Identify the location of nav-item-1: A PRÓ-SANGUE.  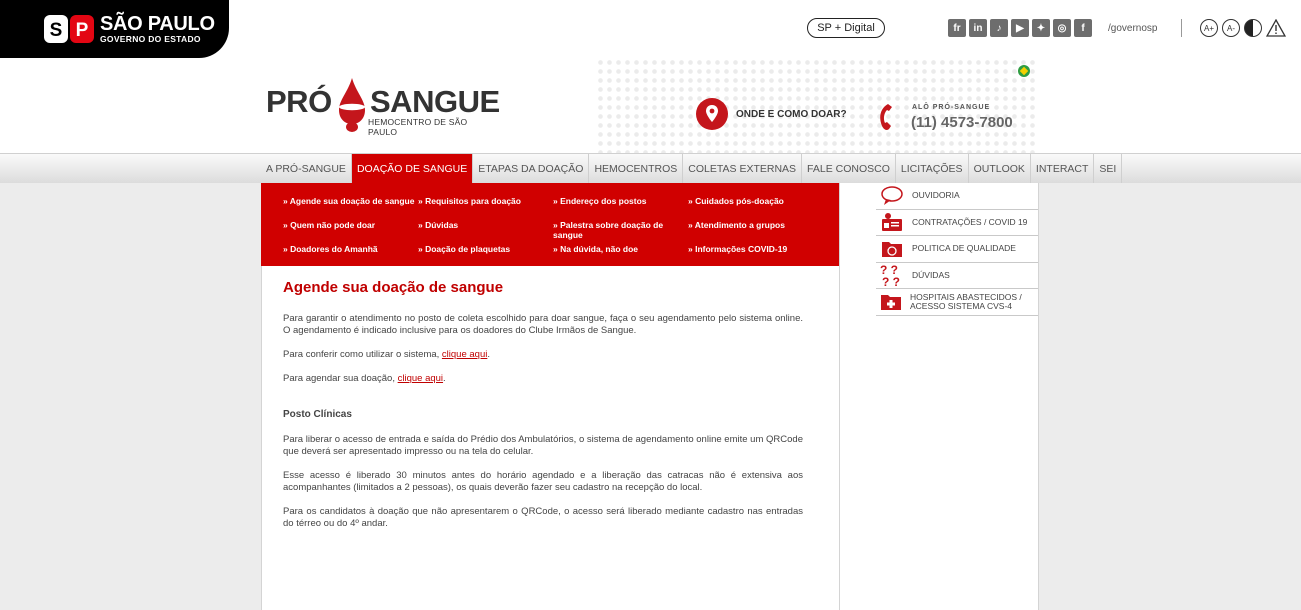
(306, 168).